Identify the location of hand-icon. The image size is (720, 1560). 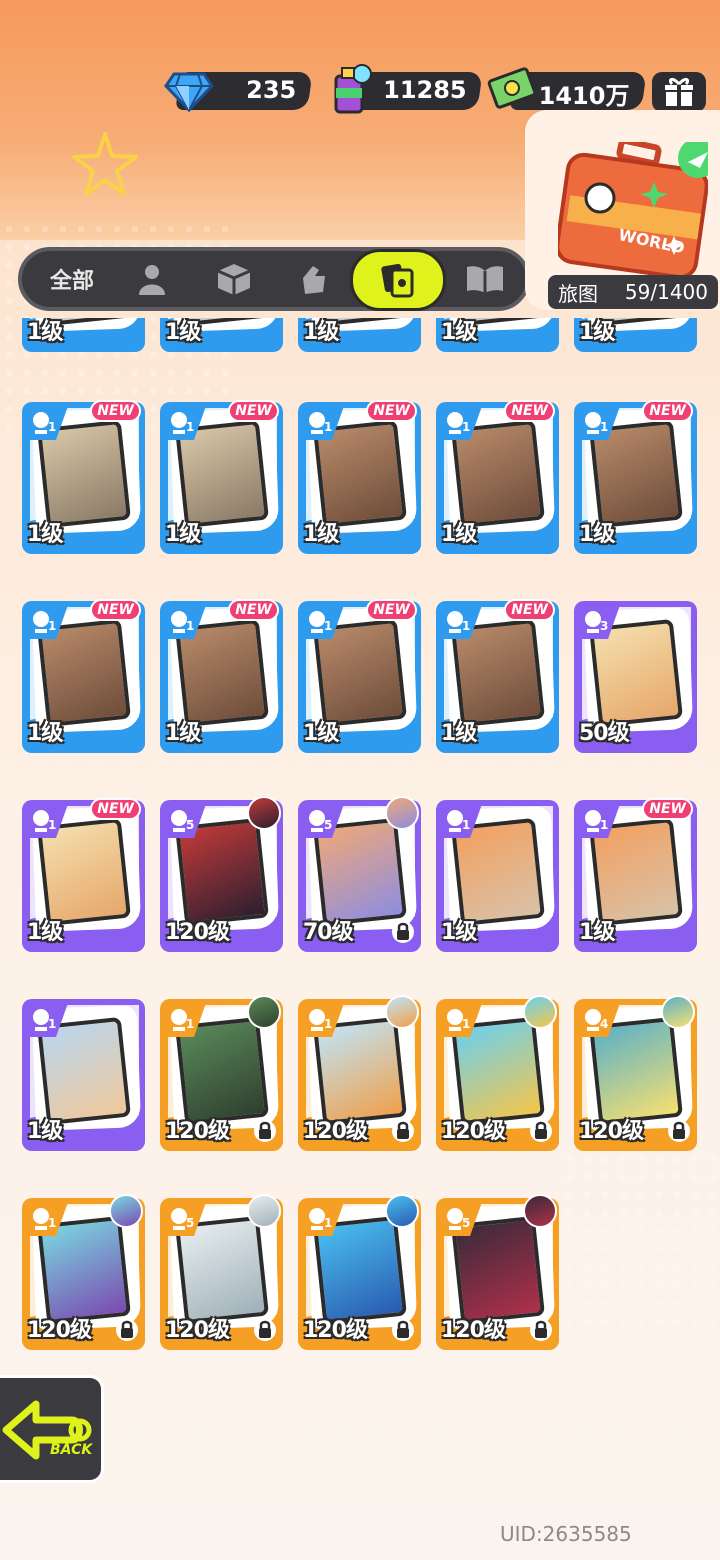
(314, 280).